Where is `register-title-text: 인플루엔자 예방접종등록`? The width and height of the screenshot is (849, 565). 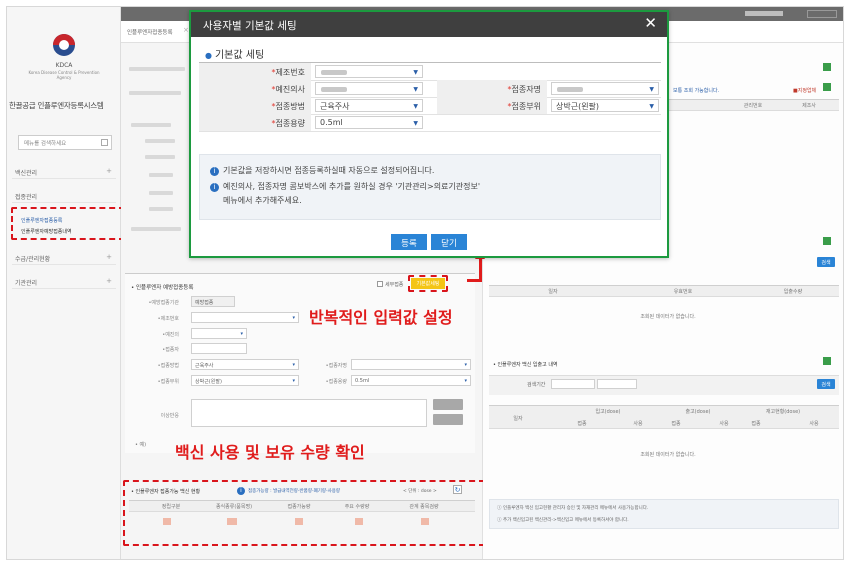 register-title-text: 인플루엔자 예방접종등록 is located at coordinates (165, 288).